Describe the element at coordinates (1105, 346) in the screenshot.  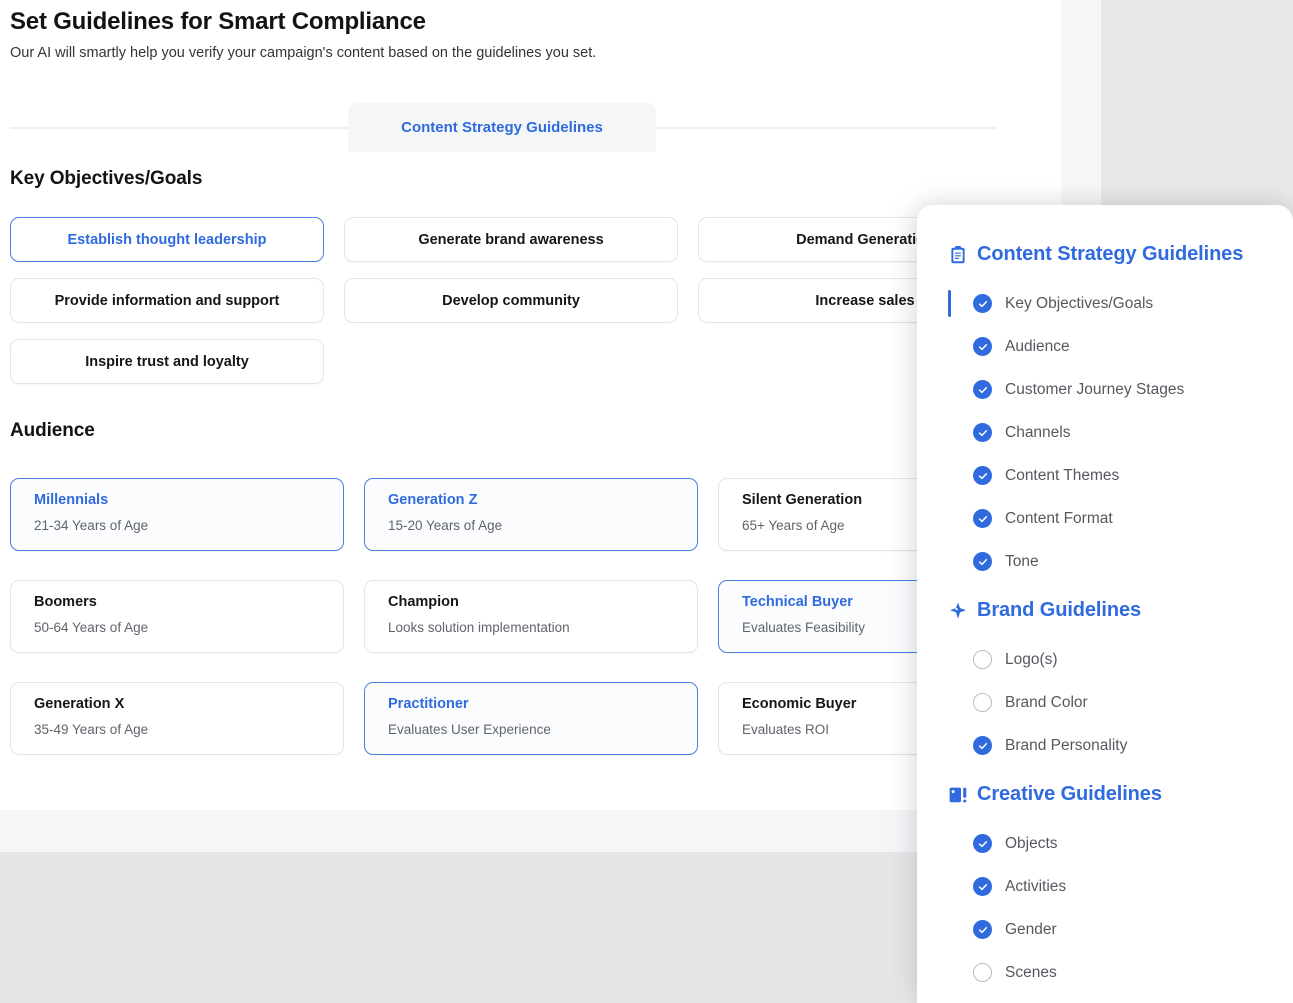
I see `panel-checklist-item: Audience` at that location.